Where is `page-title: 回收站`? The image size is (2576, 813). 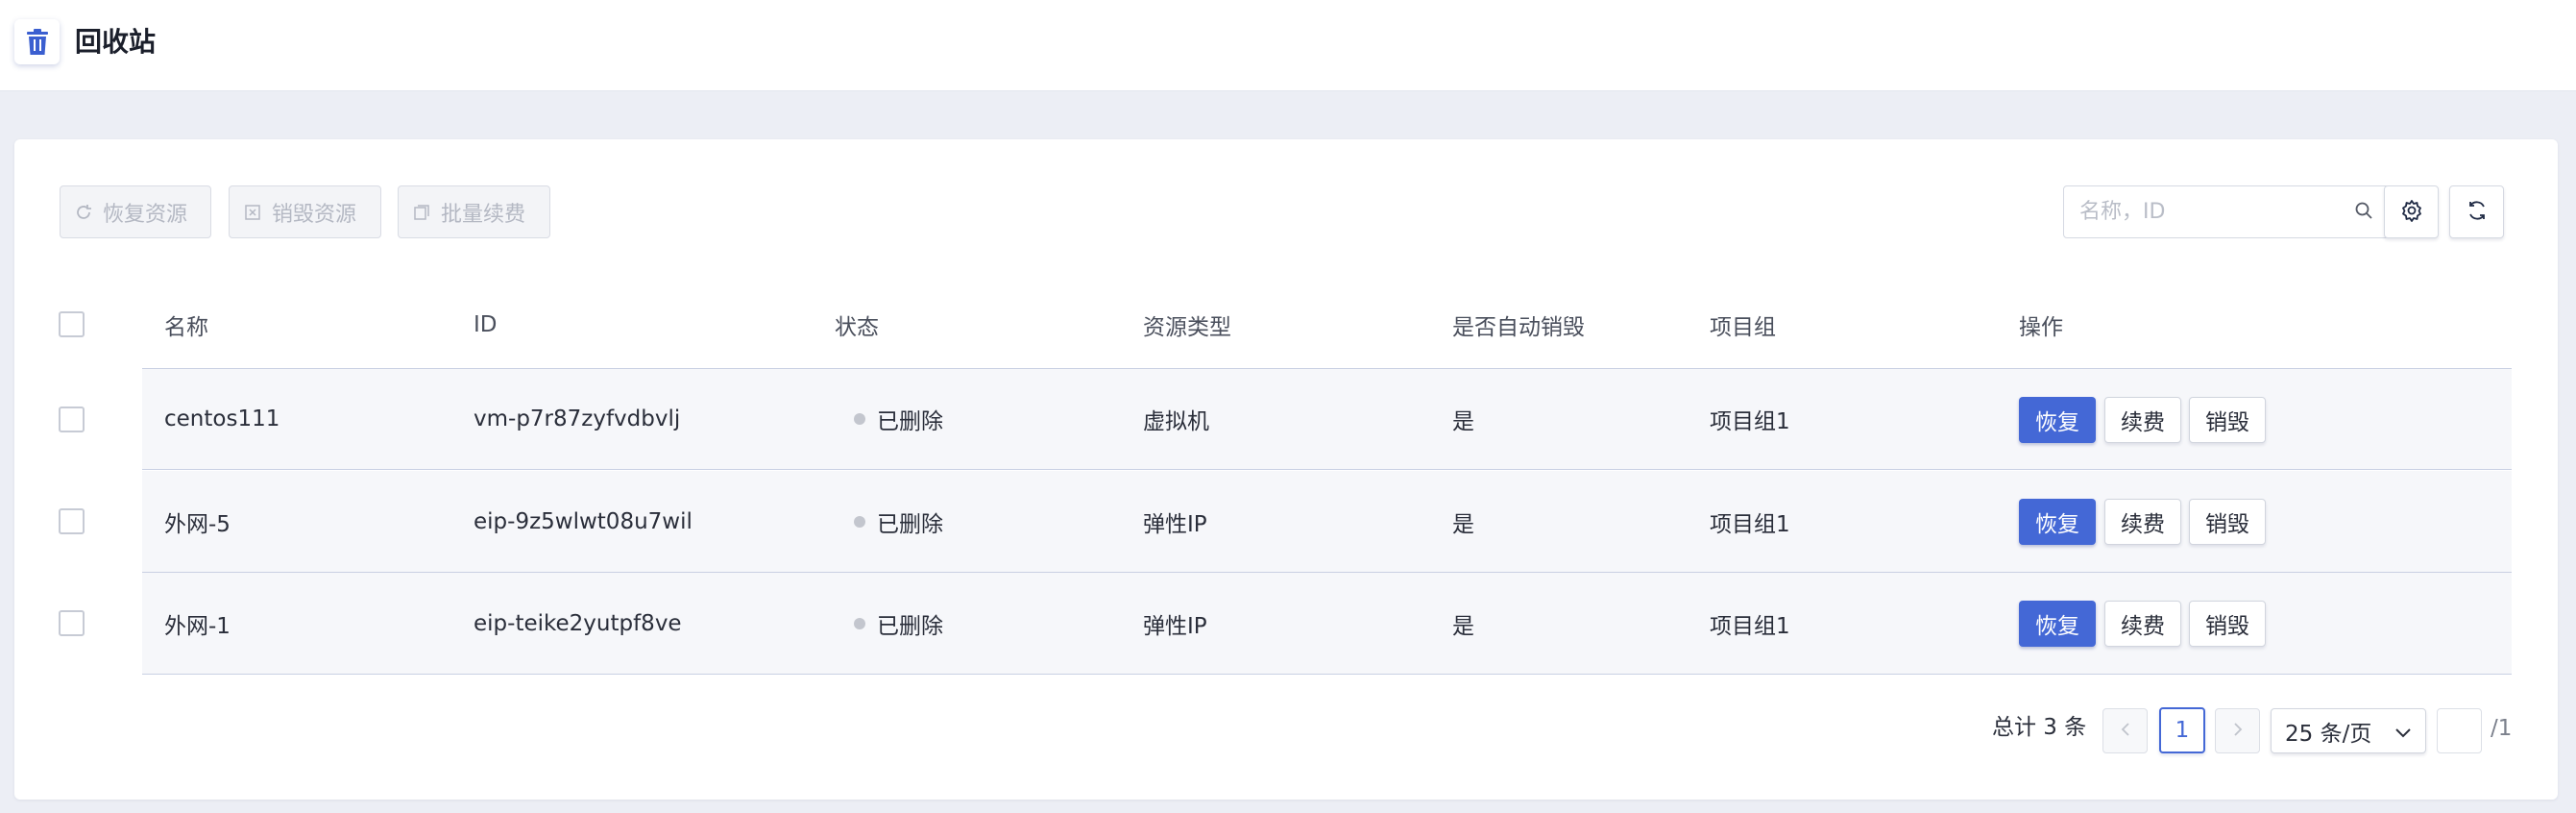 page-title: 回收站 is located at coordinates (116, 42).